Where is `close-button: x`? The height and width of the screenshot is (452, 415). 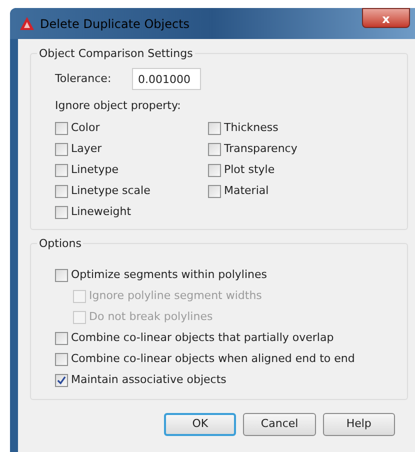 close-button: x is located at coordinates (386, 18).